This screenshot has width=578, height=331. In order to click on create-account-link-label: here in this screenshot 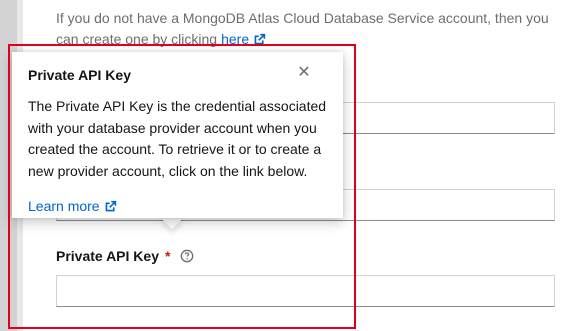, I will do `click(235, 39)`.